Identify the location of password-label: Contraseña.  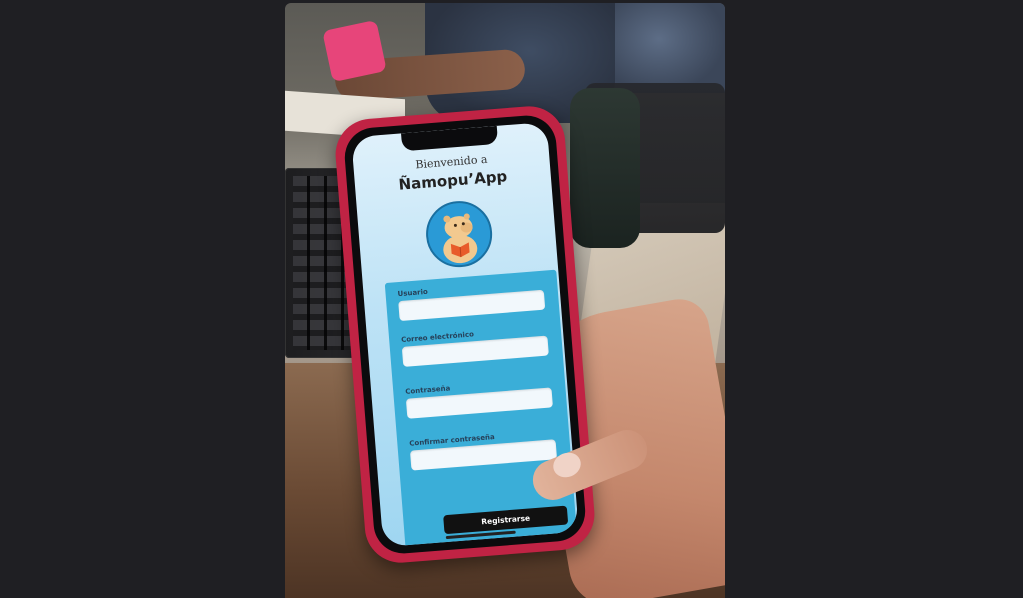
(428, 390).